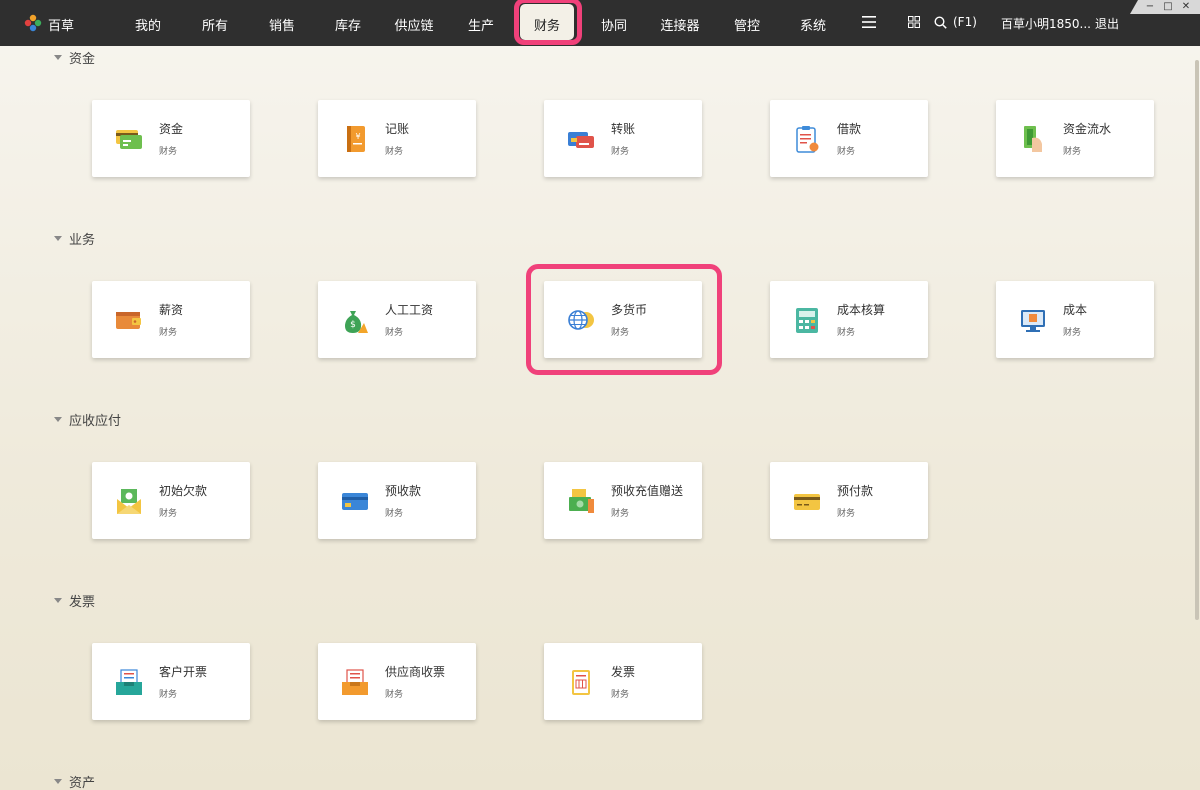  Describe the element at coordinates (869, 22) in the screenshot. I see `hamburger-menu-icon` at that location.